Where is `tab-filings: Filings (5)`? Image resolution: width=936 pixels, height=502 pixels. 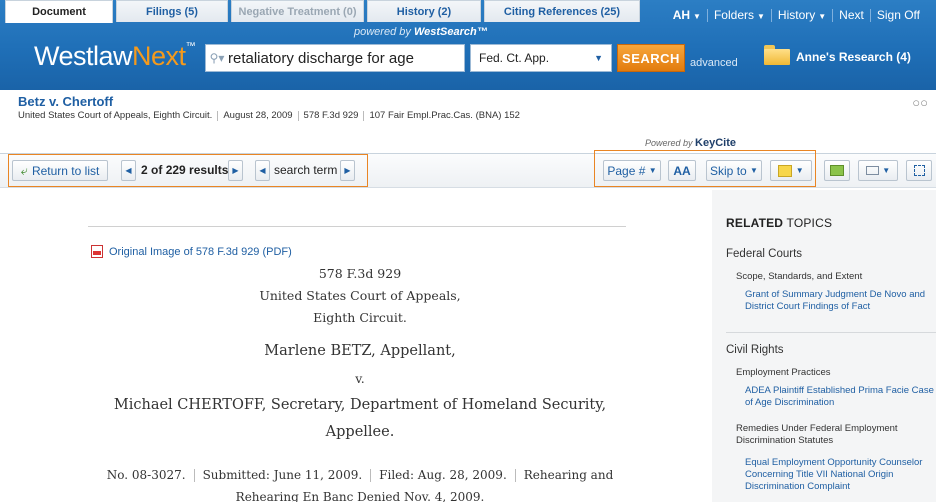
tab-filings: Filings (5) is located at coordinates (172, 11).